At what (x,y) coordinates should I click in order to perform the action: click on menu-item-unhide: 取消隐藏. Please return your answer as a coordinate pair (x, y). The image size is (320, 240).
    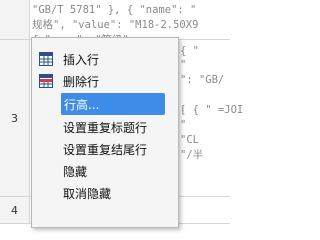
    Looking at the image, I should click on (105, 193).